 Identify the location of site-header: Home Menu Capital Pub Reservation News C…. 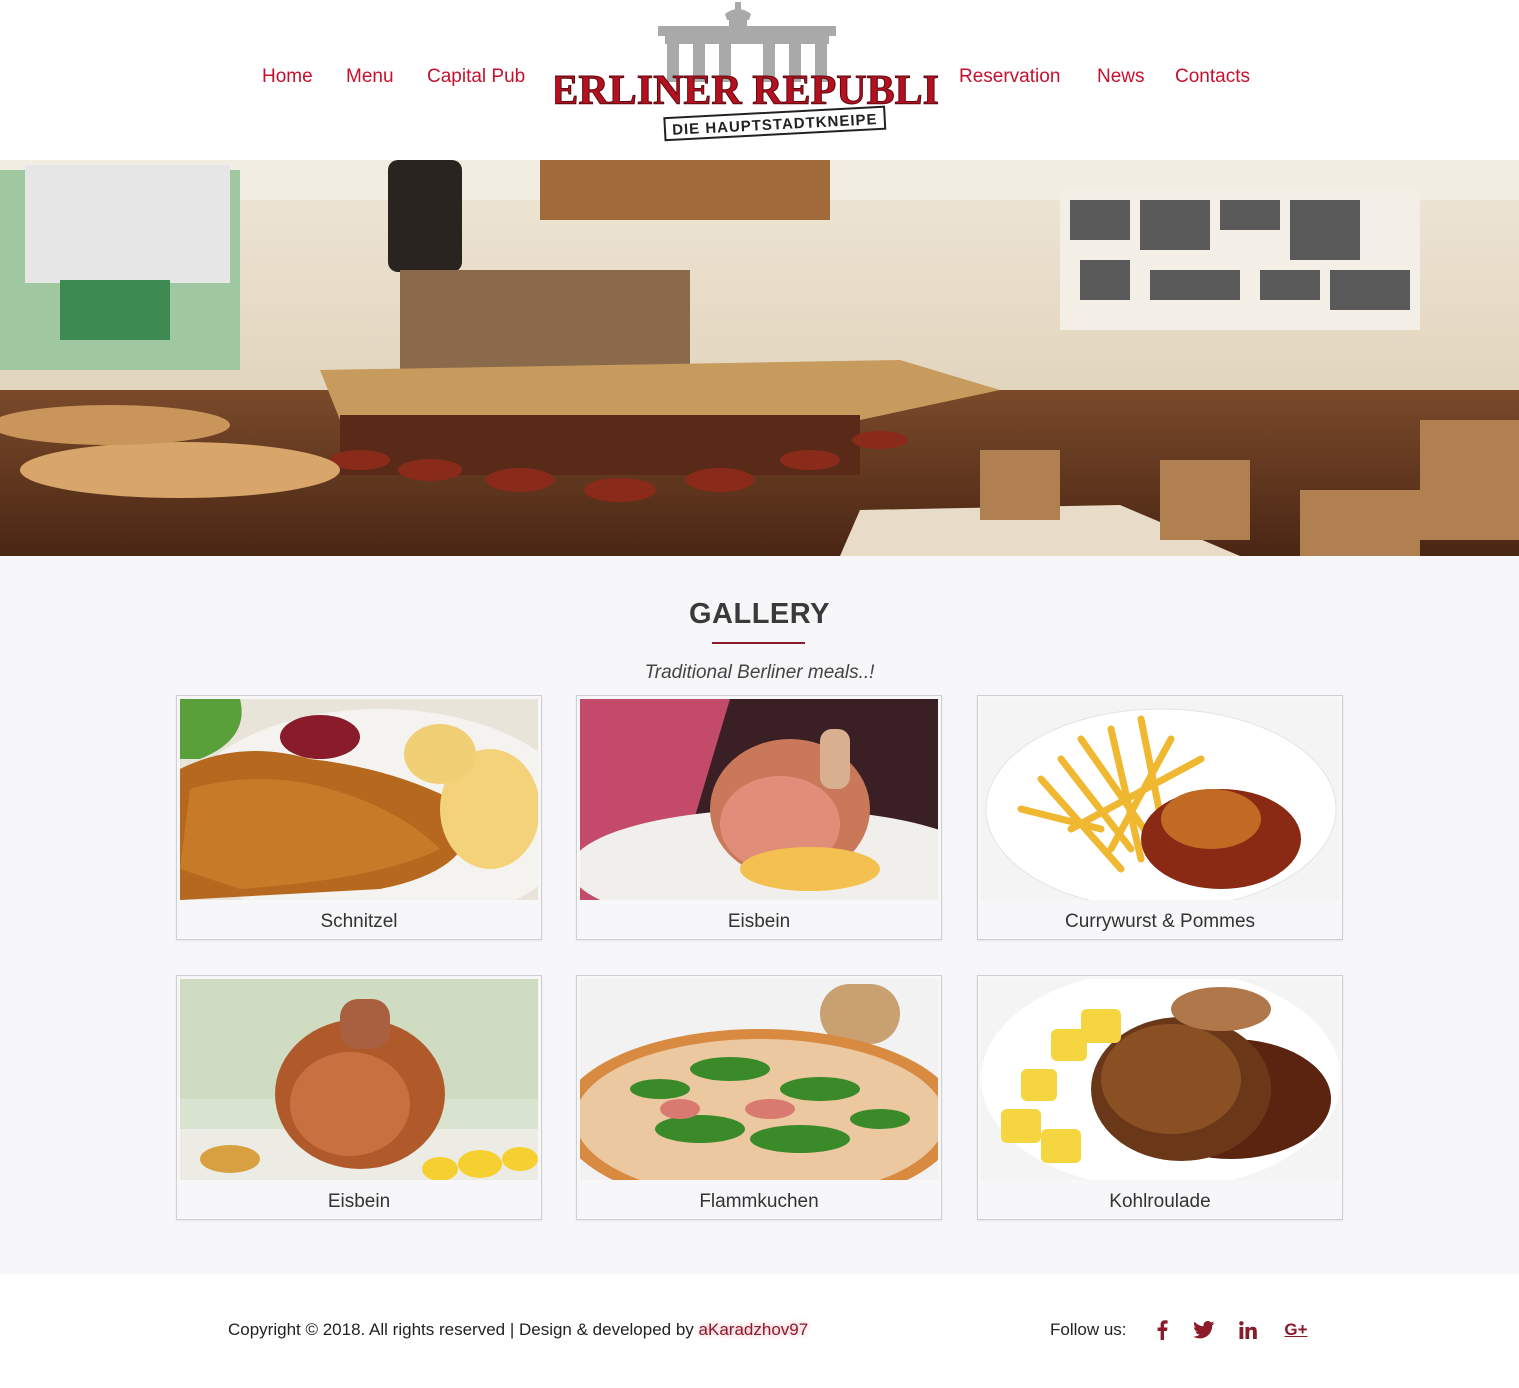
(759, 80).